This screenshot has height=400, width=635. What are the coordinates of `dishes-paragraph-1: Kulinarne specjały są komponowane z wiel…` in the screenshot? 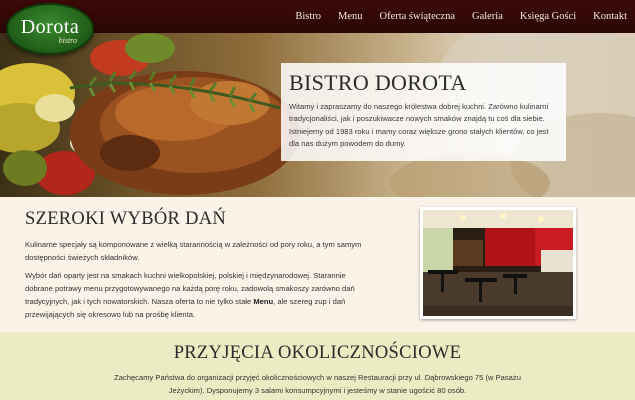 It's located at (193, 251).